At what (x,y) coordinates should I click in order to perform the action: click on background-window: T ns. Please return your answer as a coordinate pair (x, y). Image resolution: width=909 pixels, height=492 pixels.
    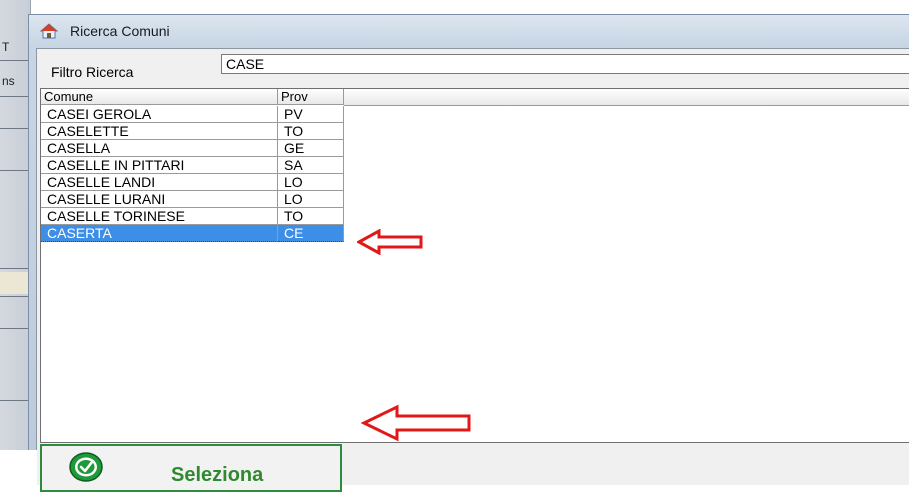
    Looking at the image, I should click on (15, 225).